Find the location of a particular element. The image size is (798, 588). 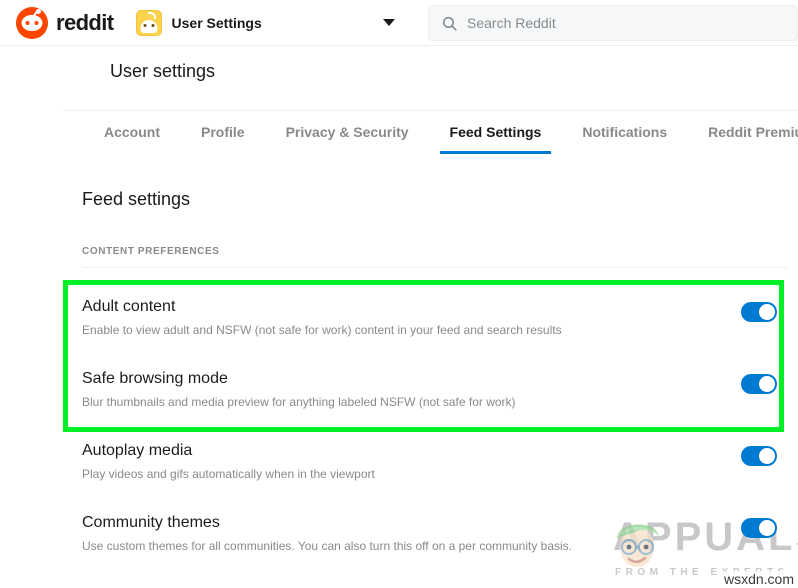

toggle-autoplay-media is located at coordinates (759, 456).